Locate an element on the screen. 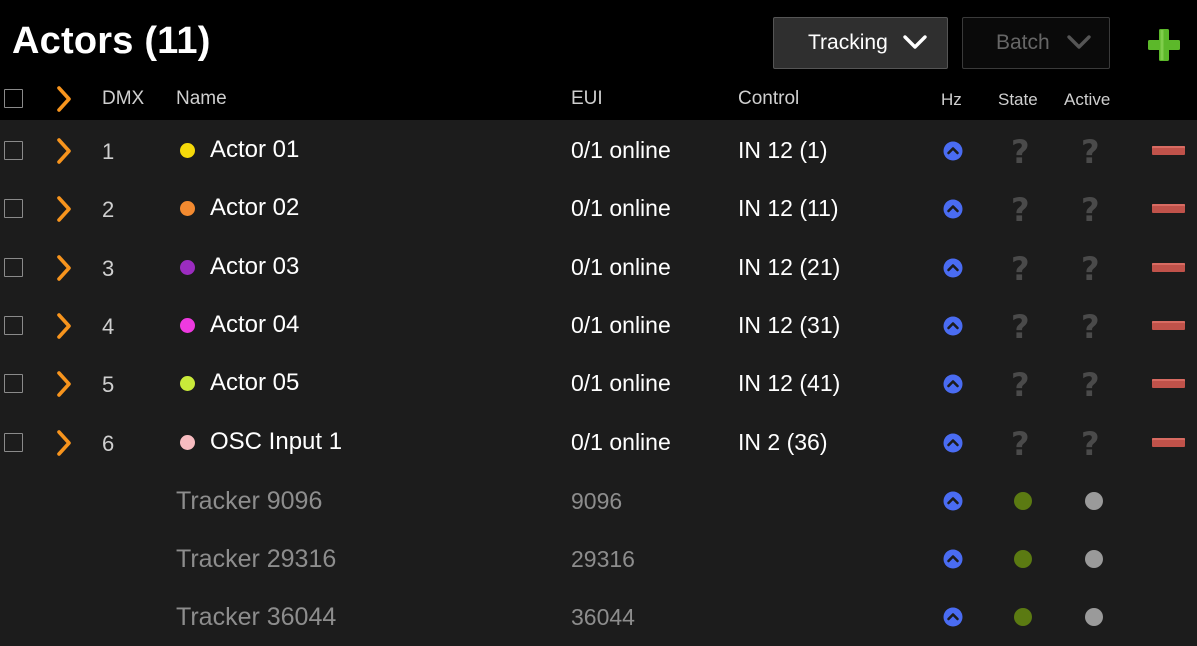 This screenshot has width=1197, height=646. table-row: 5 Actor 05 0/1 online IN 12 (41)?? is located at coordinates (598, 384).